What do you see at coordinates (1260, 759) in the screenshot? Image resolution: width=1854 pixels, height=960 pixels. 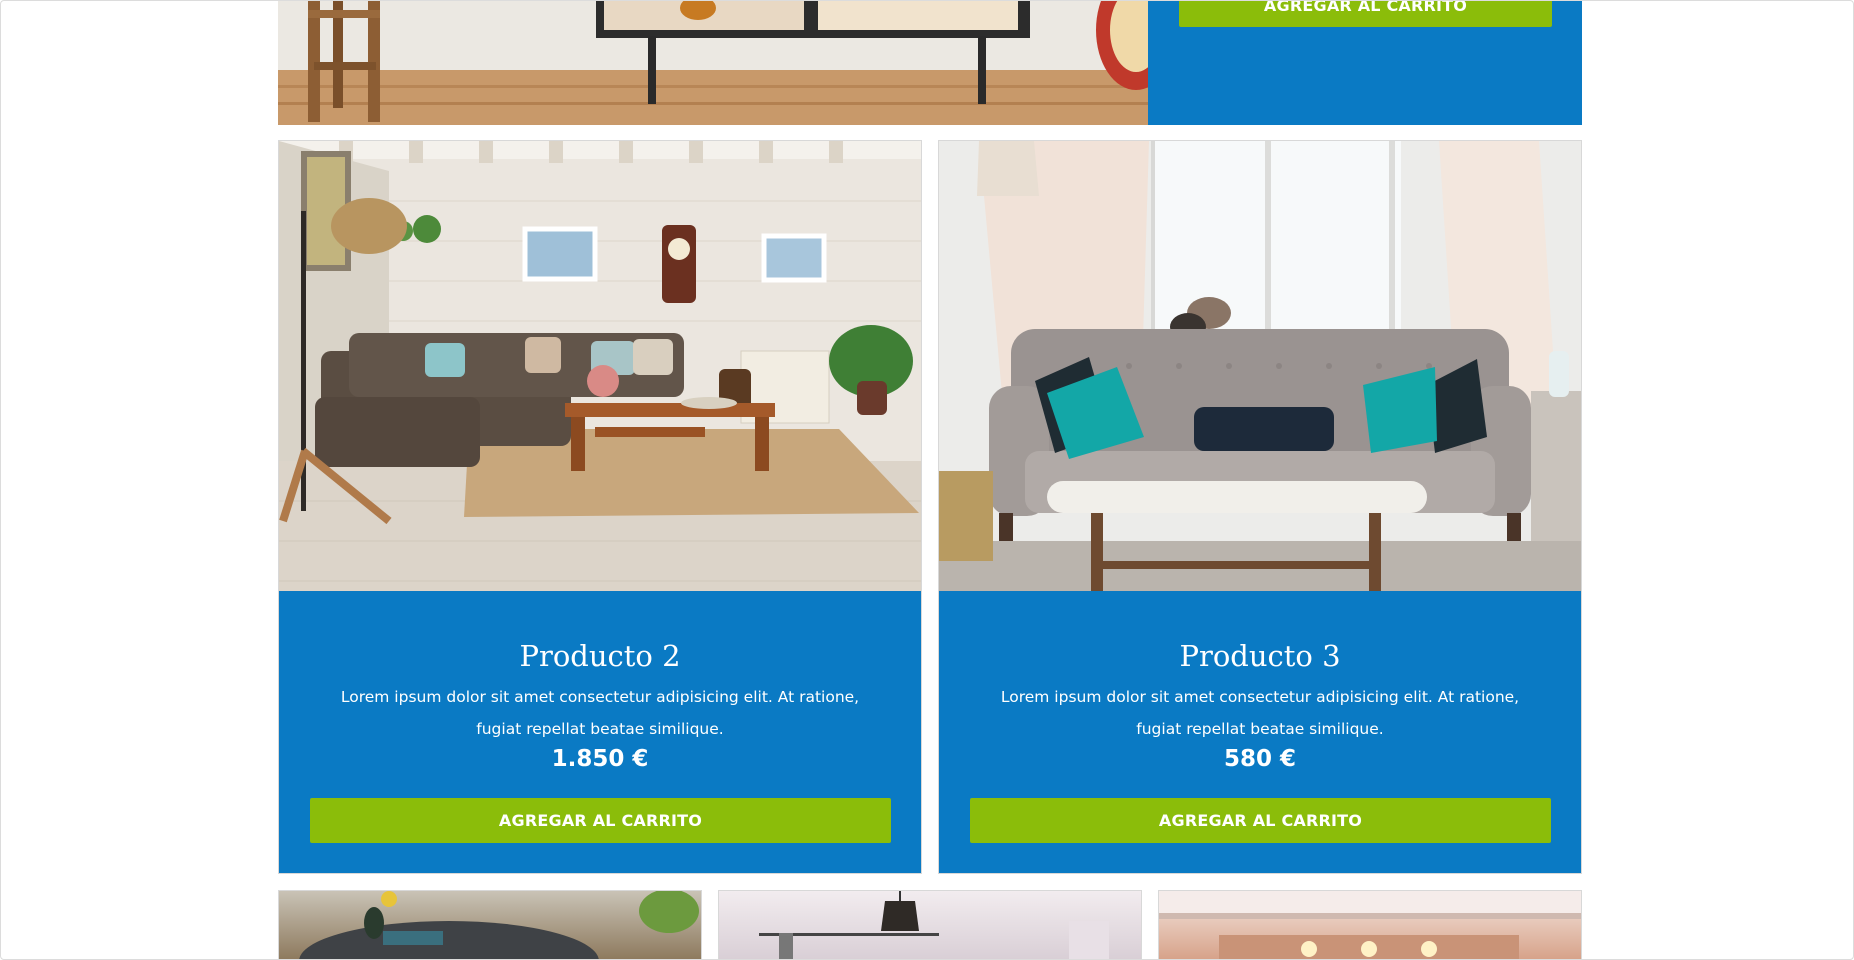 I see `product-price: 580 €` at bounding box center [1260, 759].